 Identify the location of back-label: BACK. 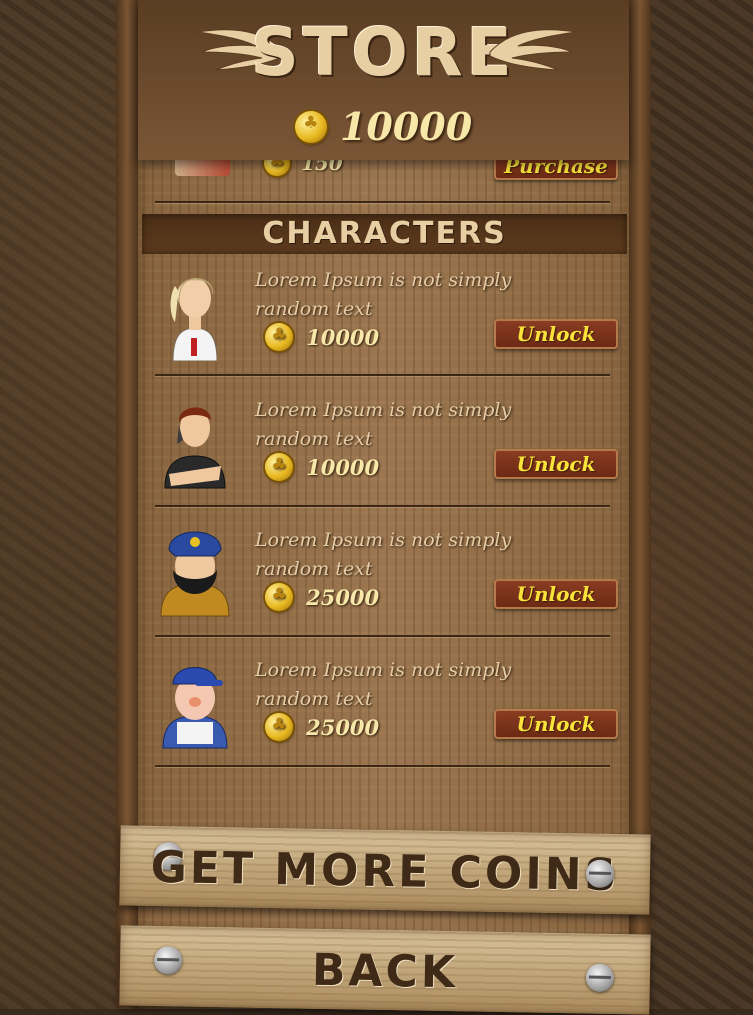
(385, 971).